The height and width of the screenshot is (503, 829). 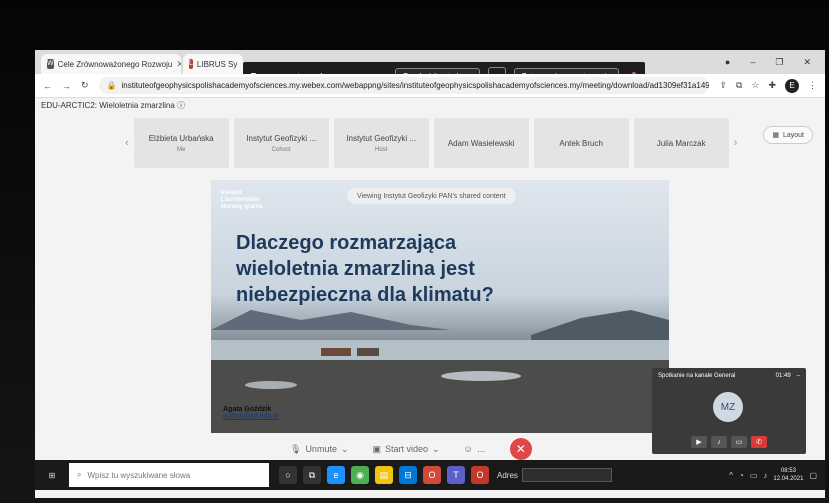 I want to click on minimize-icon: –, so click(x=798, y=376).